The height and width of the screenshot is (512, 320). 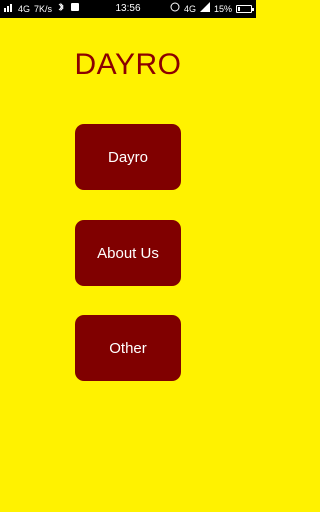 I want to click on battery-percent: 15%, so click(x=222, y=9).